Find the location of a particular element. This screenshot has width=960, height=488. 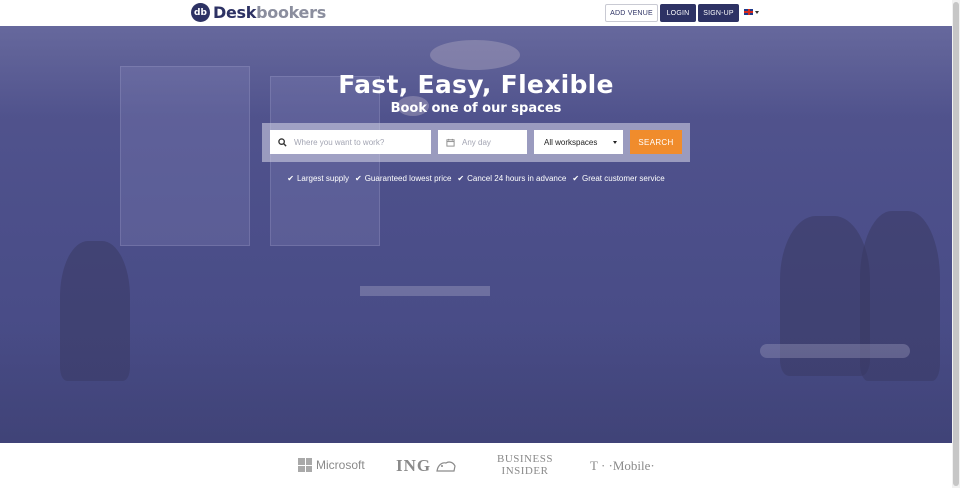

uk-flag-icon is located at coordinates (748, 12).